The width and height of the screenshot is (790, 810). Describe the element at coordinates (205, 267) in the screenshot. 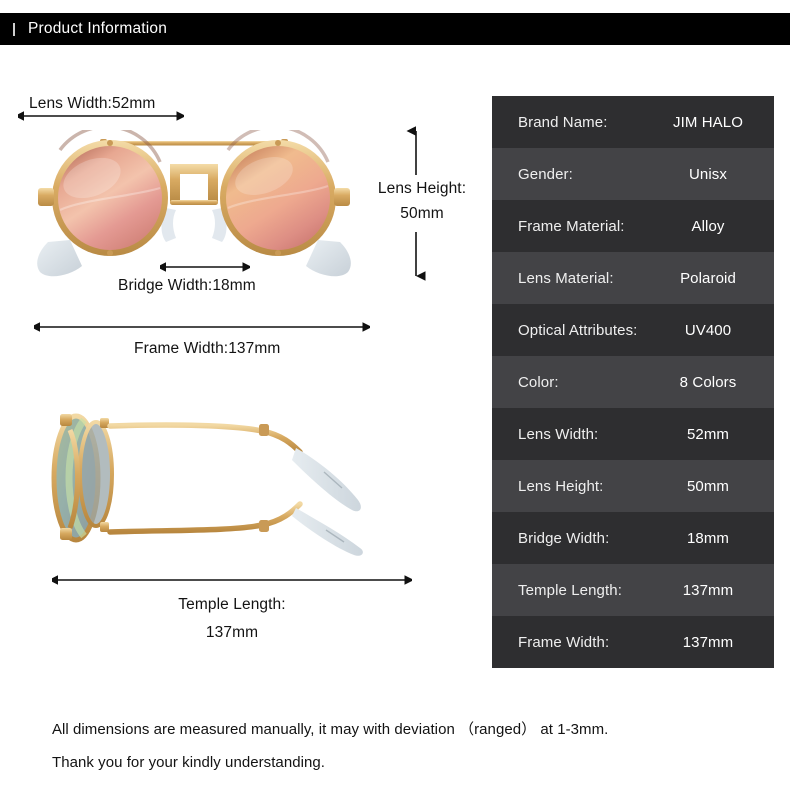

I see `bridge-width-arrow` at that location.